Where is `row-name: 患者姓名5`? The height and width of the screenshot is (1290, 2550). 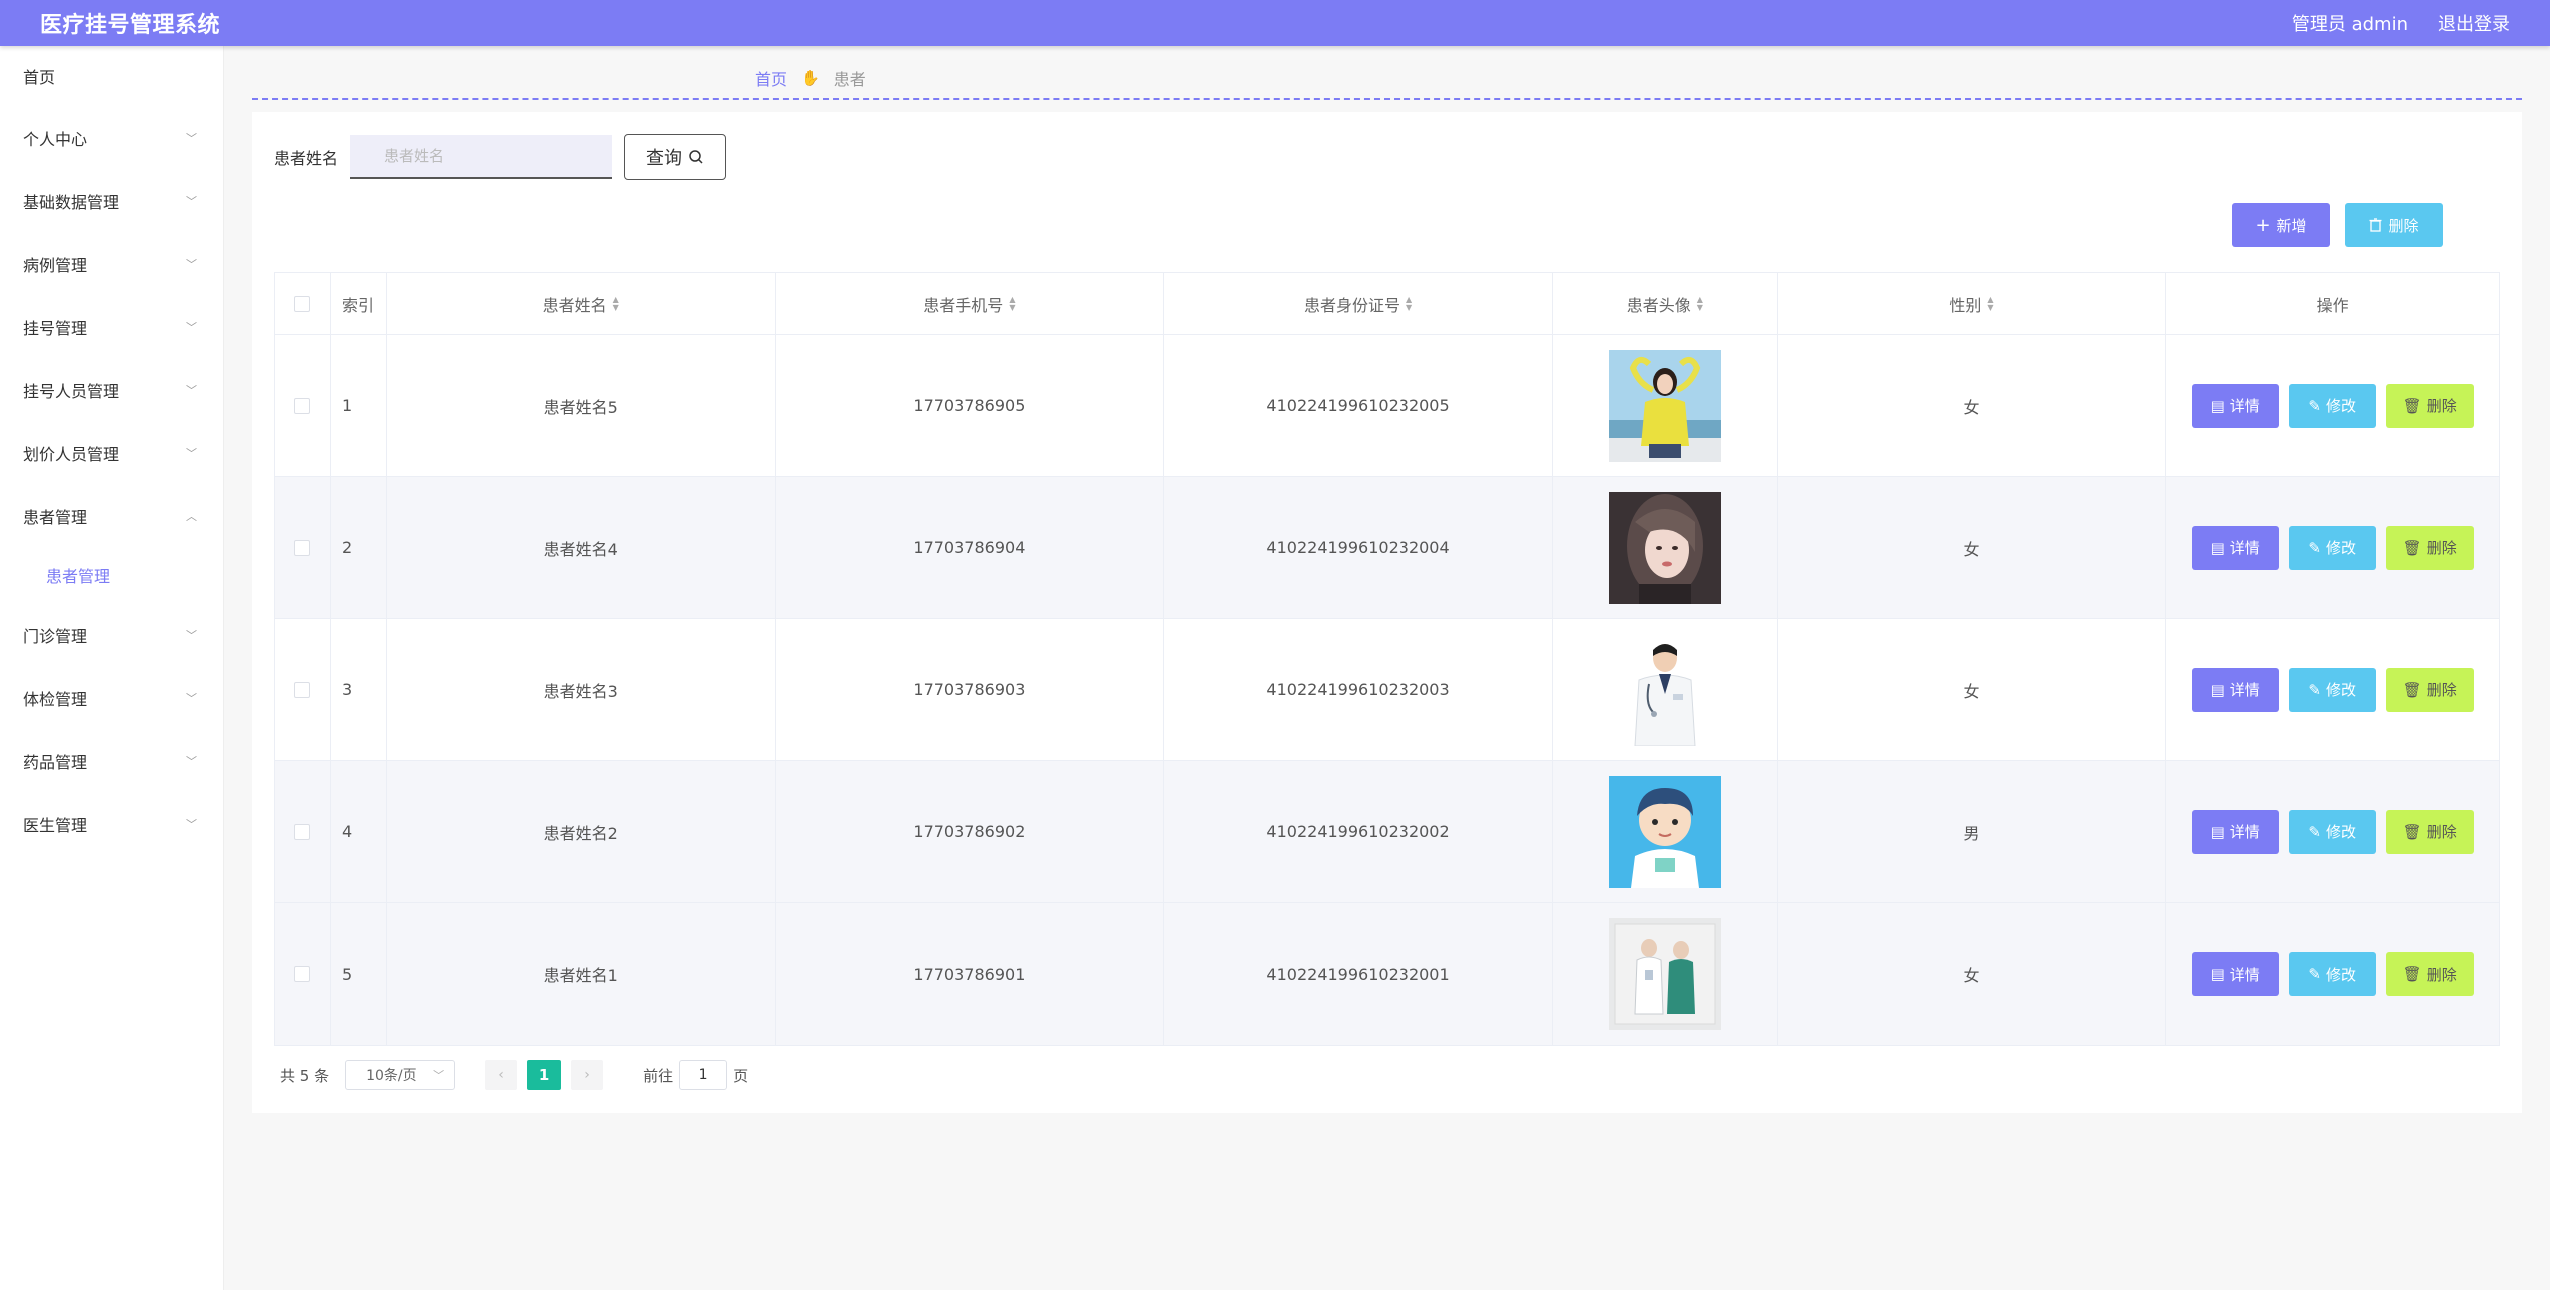
row-name: 患者姓名5 is located at coordinates (581, 405).